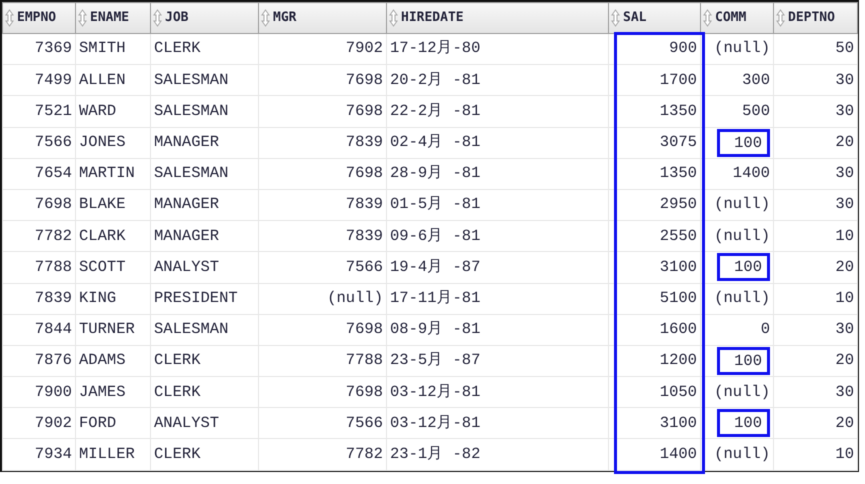 The height and width of the screenshot is (484, 865). I want to click on table-cell: JAMES, so click(113, 392).